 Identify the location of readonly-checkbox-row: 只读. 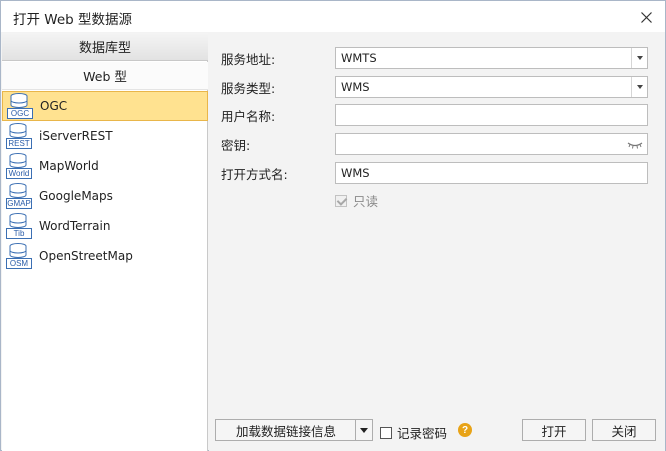
(356, 200).